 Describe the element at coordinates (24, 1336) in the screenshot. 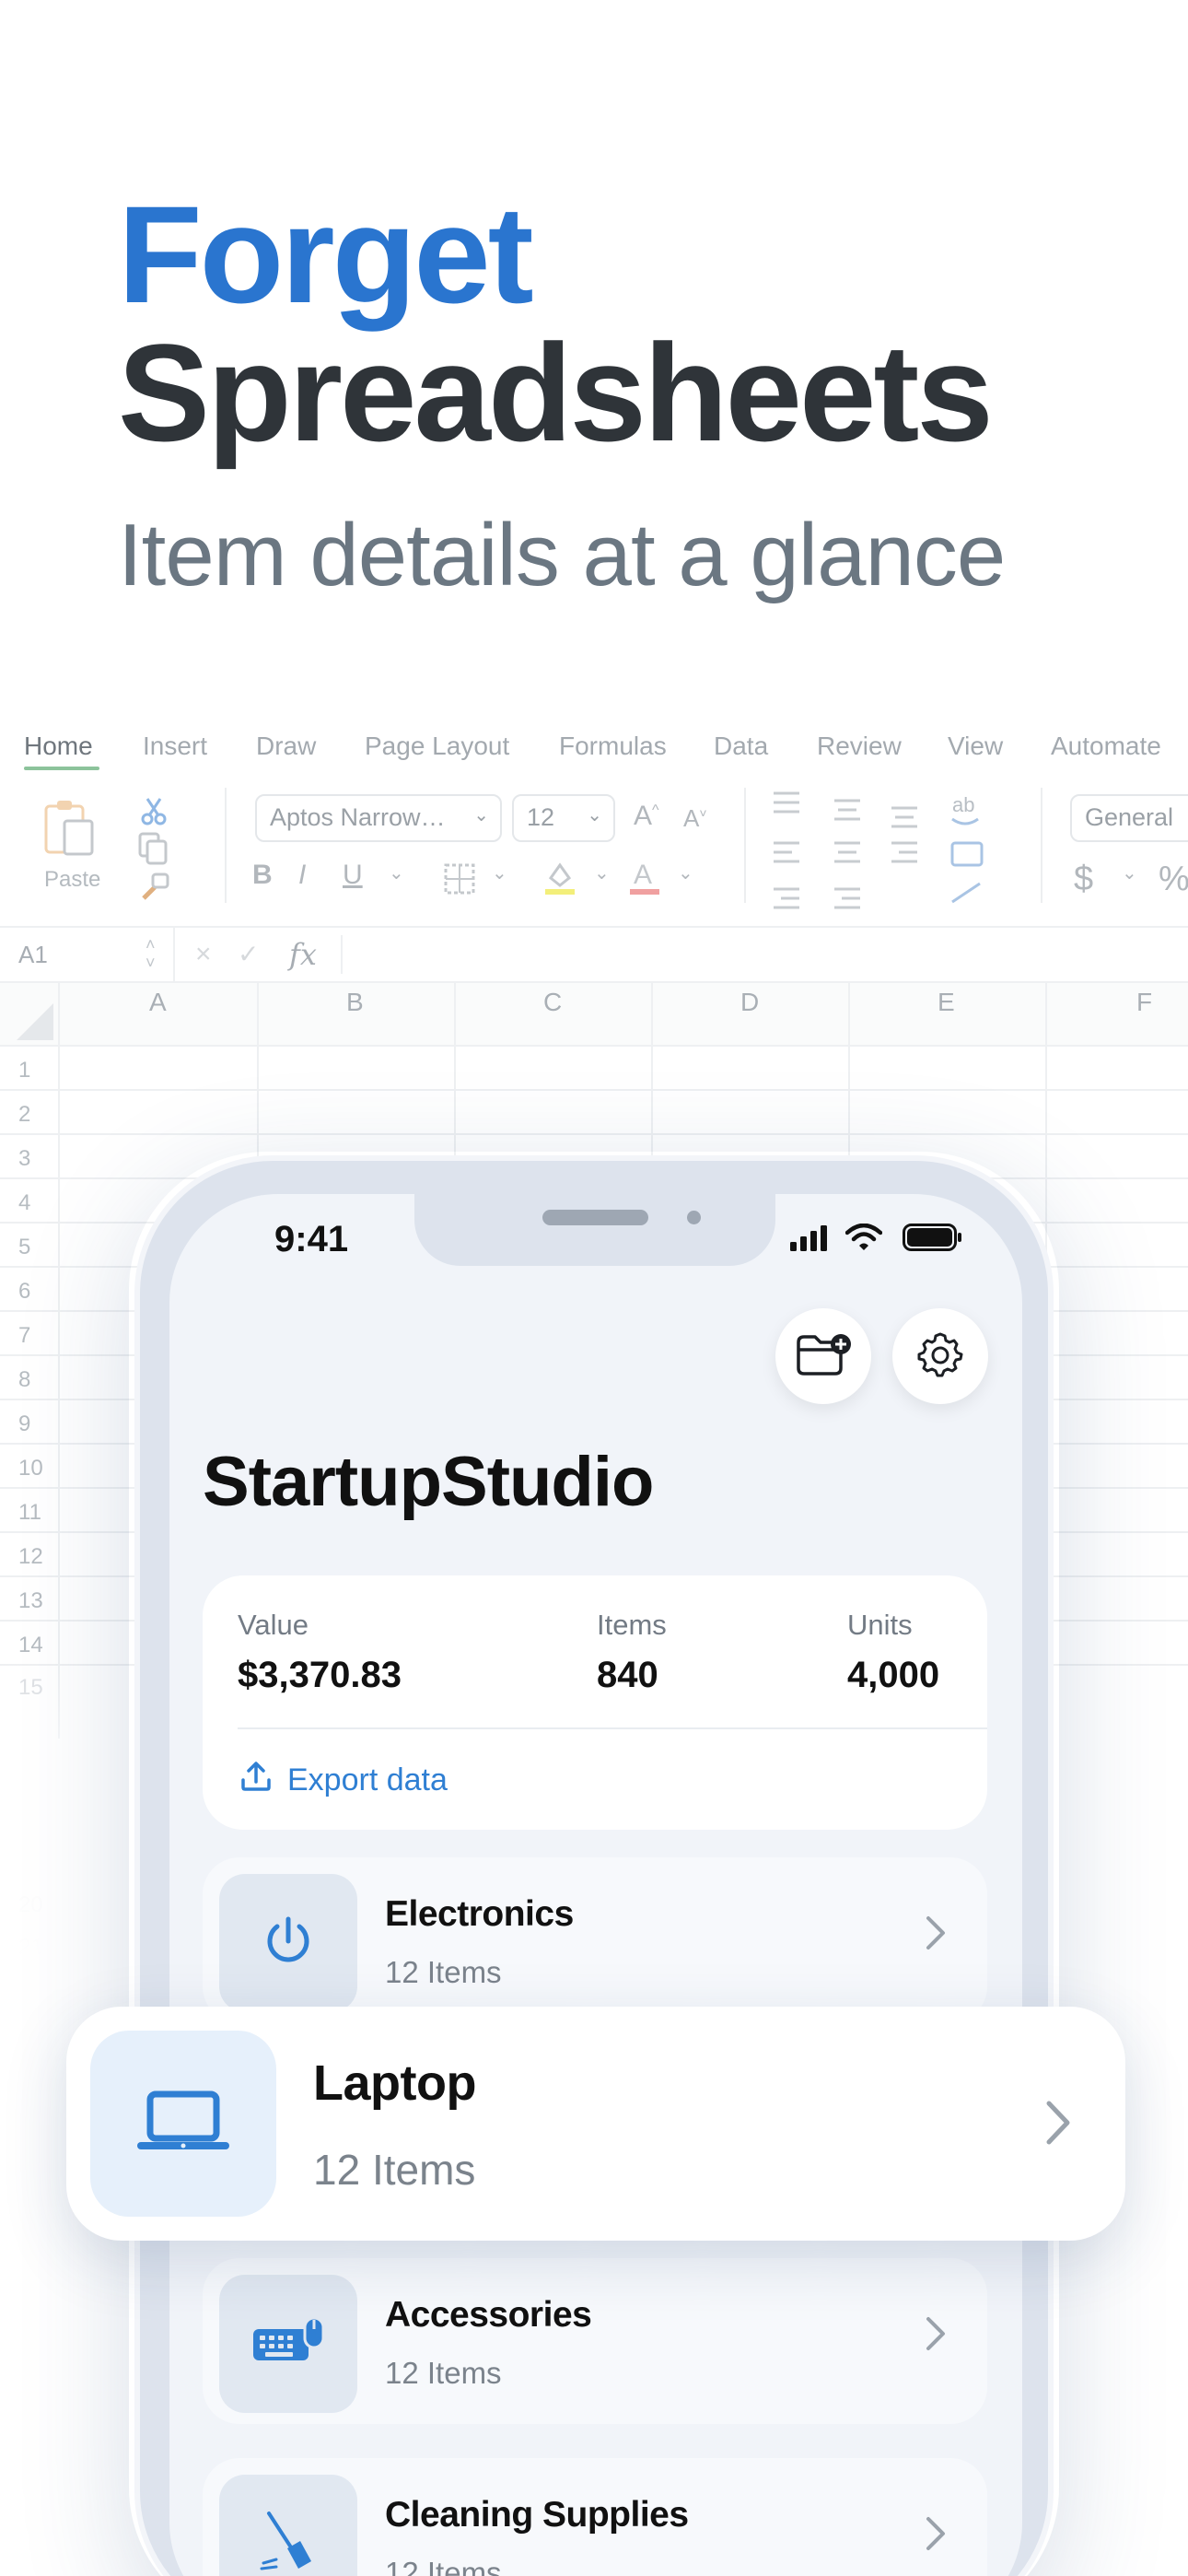

I see `row-number: 7` at that location.